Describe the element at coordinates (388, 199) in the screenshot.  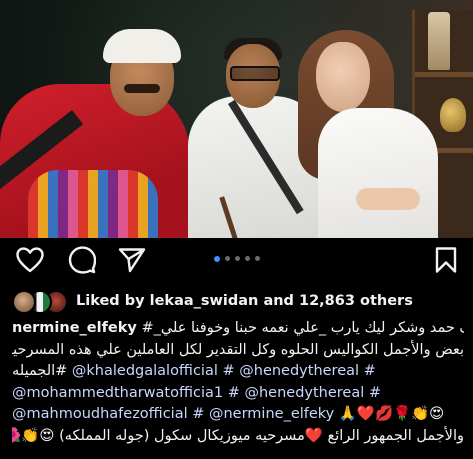
I see `person-right-arm` at that location.